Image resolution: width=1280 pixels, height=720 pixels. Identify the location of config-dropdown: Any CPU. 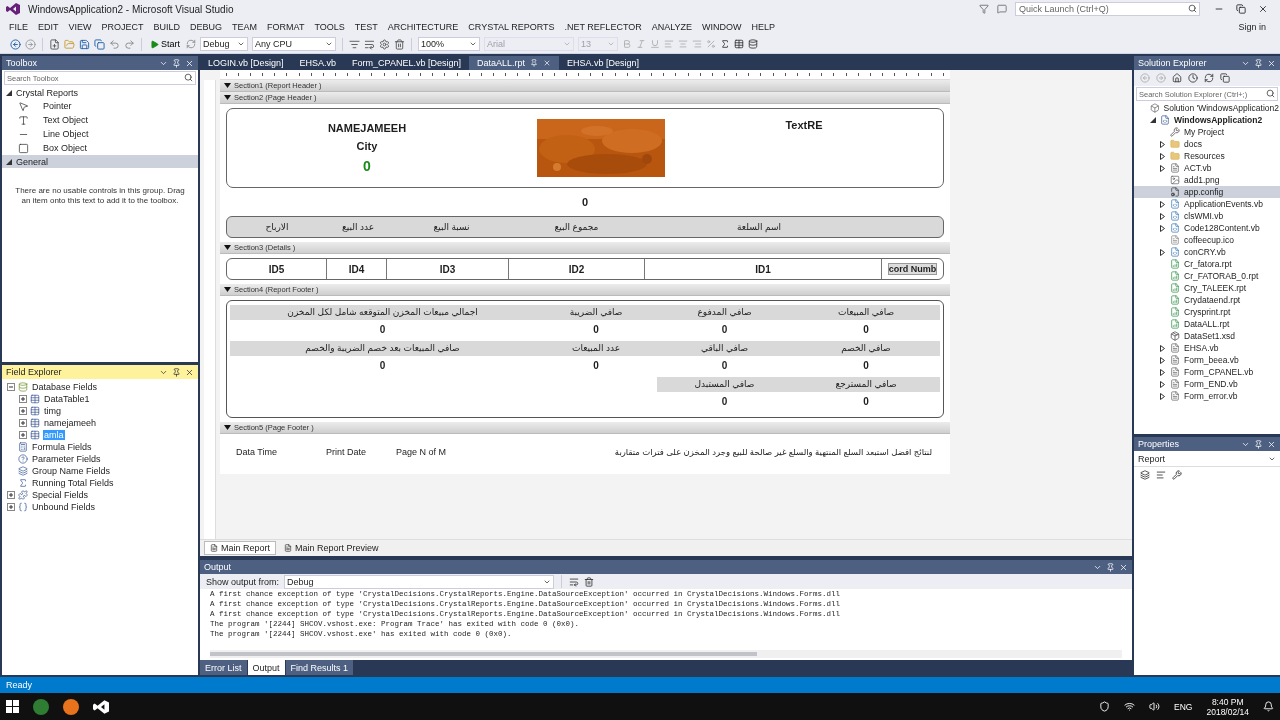
(294, 44).